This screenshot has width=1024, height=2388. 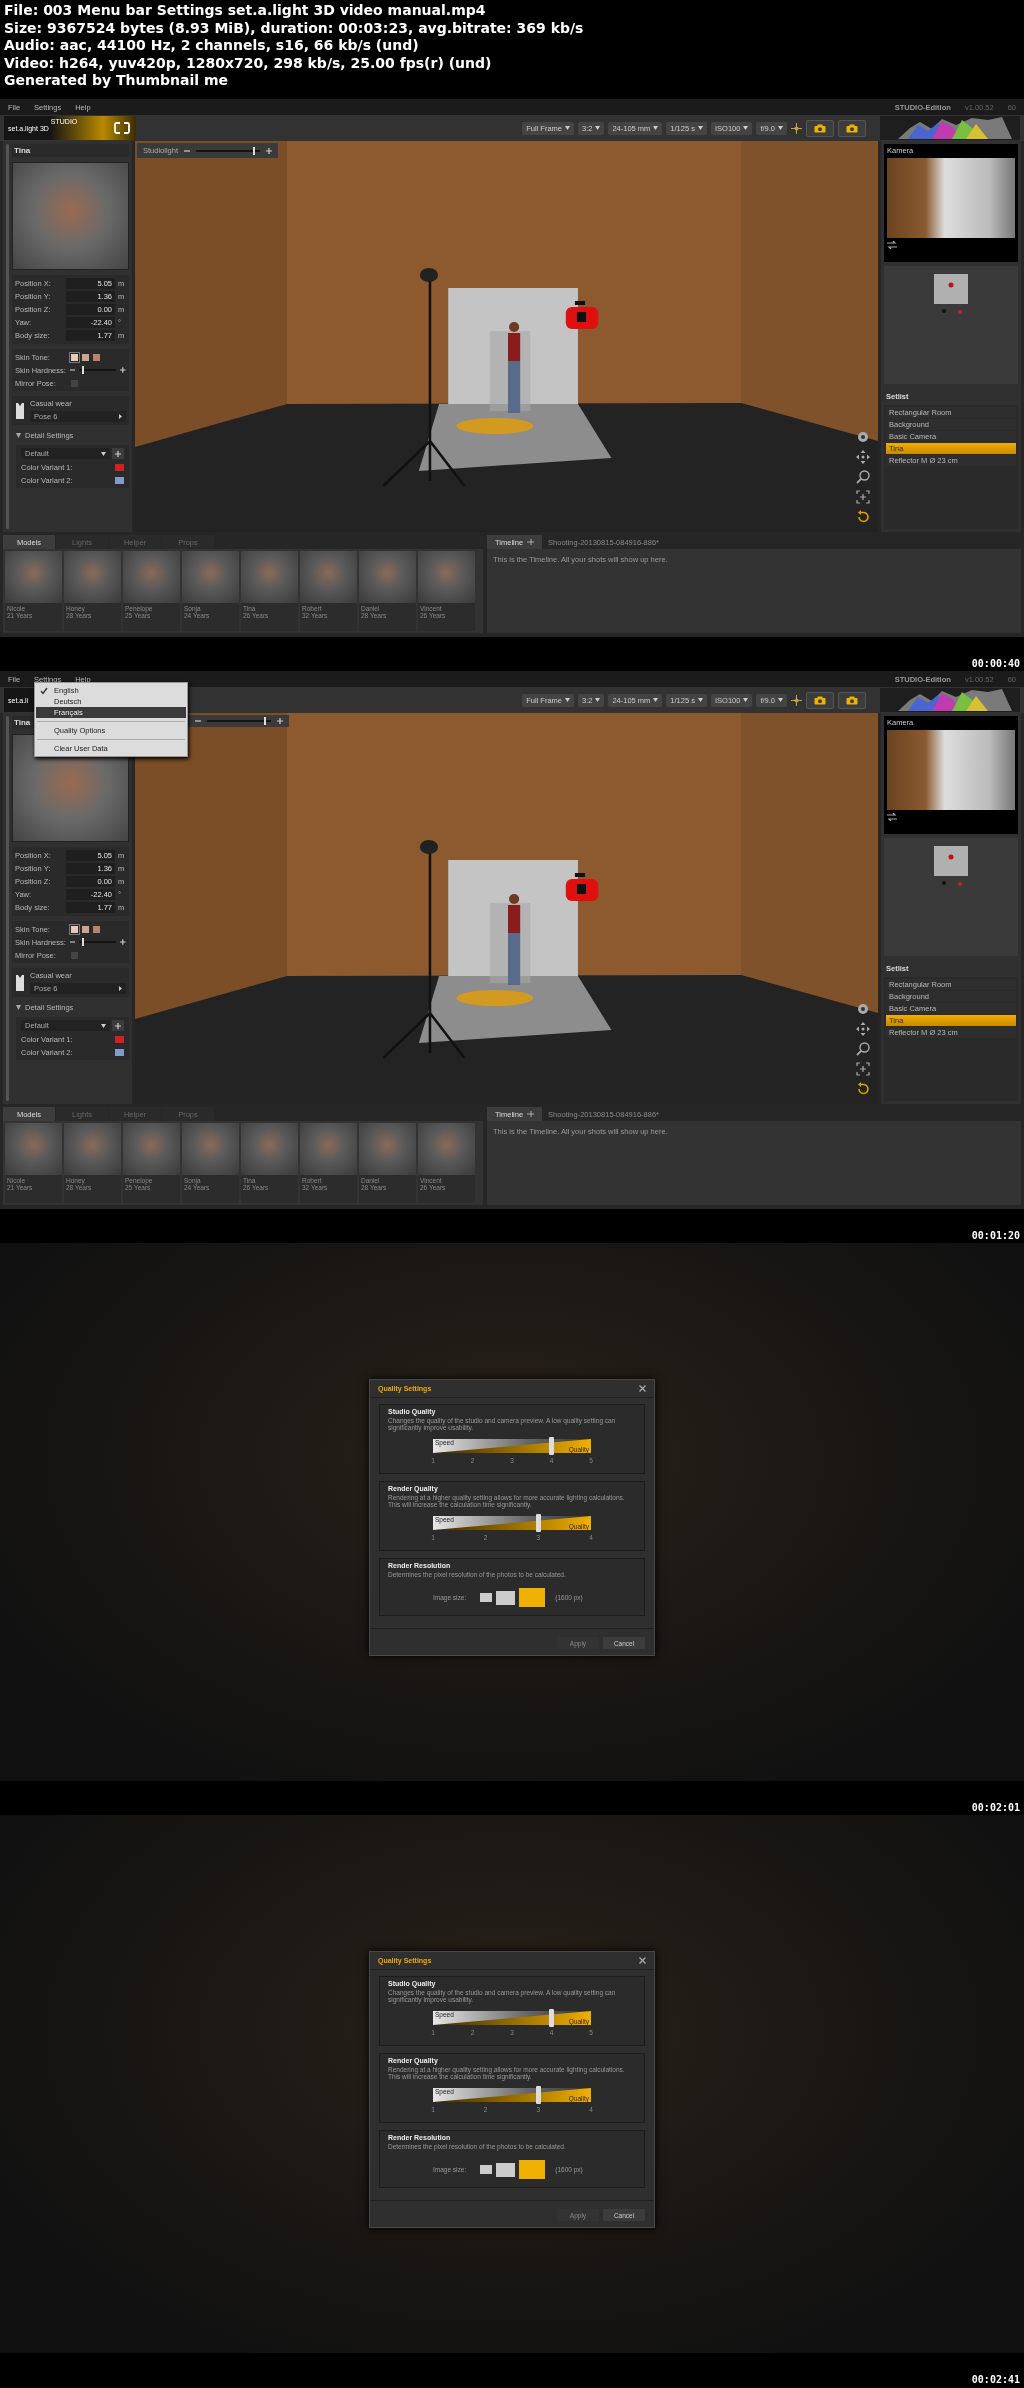 I want to click on info-line: Audio: aac, 44100 Hz, 2 channels, s16, 66 kb/s (und), so click(x=211, y=46).